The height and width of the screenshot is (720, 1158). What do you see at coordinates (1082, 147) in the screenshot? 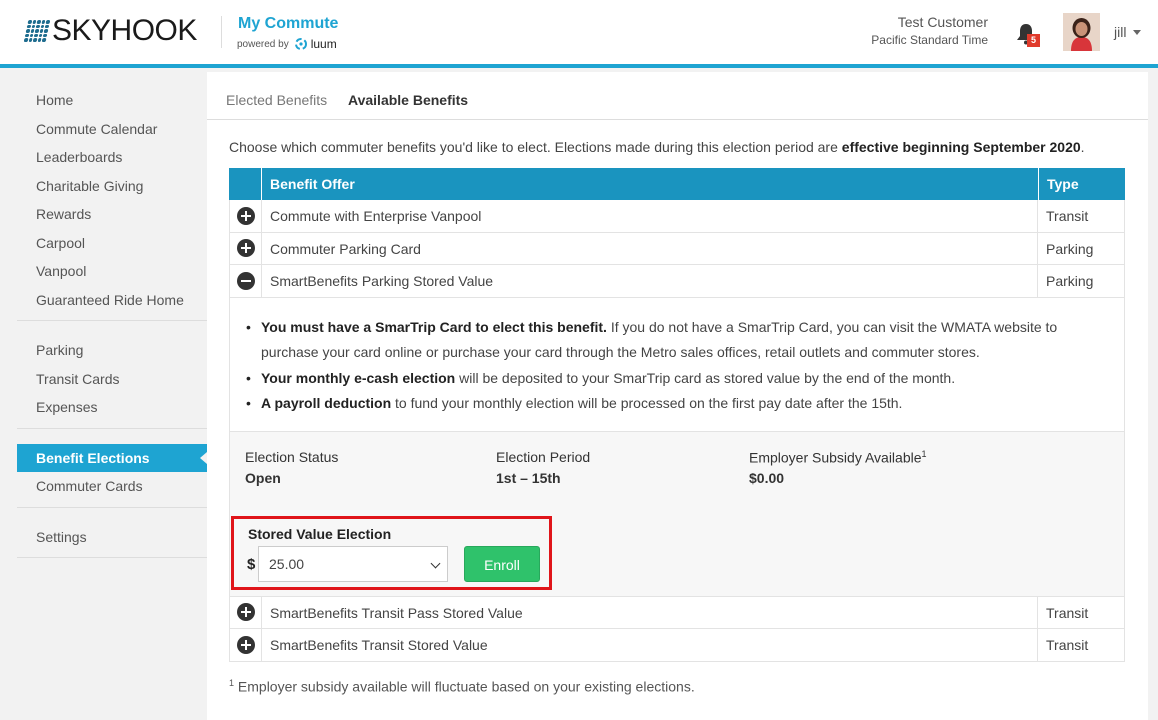
I see `intro-text-end: .` at bounding box center [1082, 147].